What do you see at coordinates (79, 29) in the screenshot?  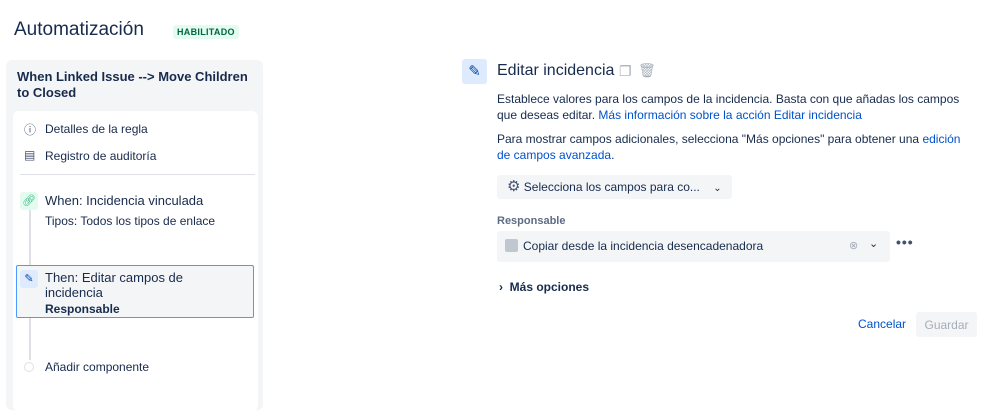 I see `page-title: Automatización` at bounding box center [79, 29].